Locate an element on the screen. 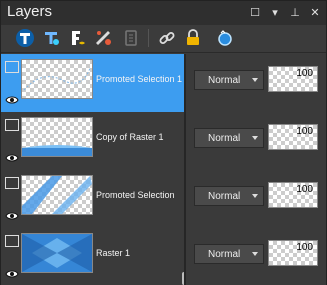 This screenshot has height=285, width=327. window-controls: ☐ ▾ ⊥ ✕ is located at coordinates (285, 13).